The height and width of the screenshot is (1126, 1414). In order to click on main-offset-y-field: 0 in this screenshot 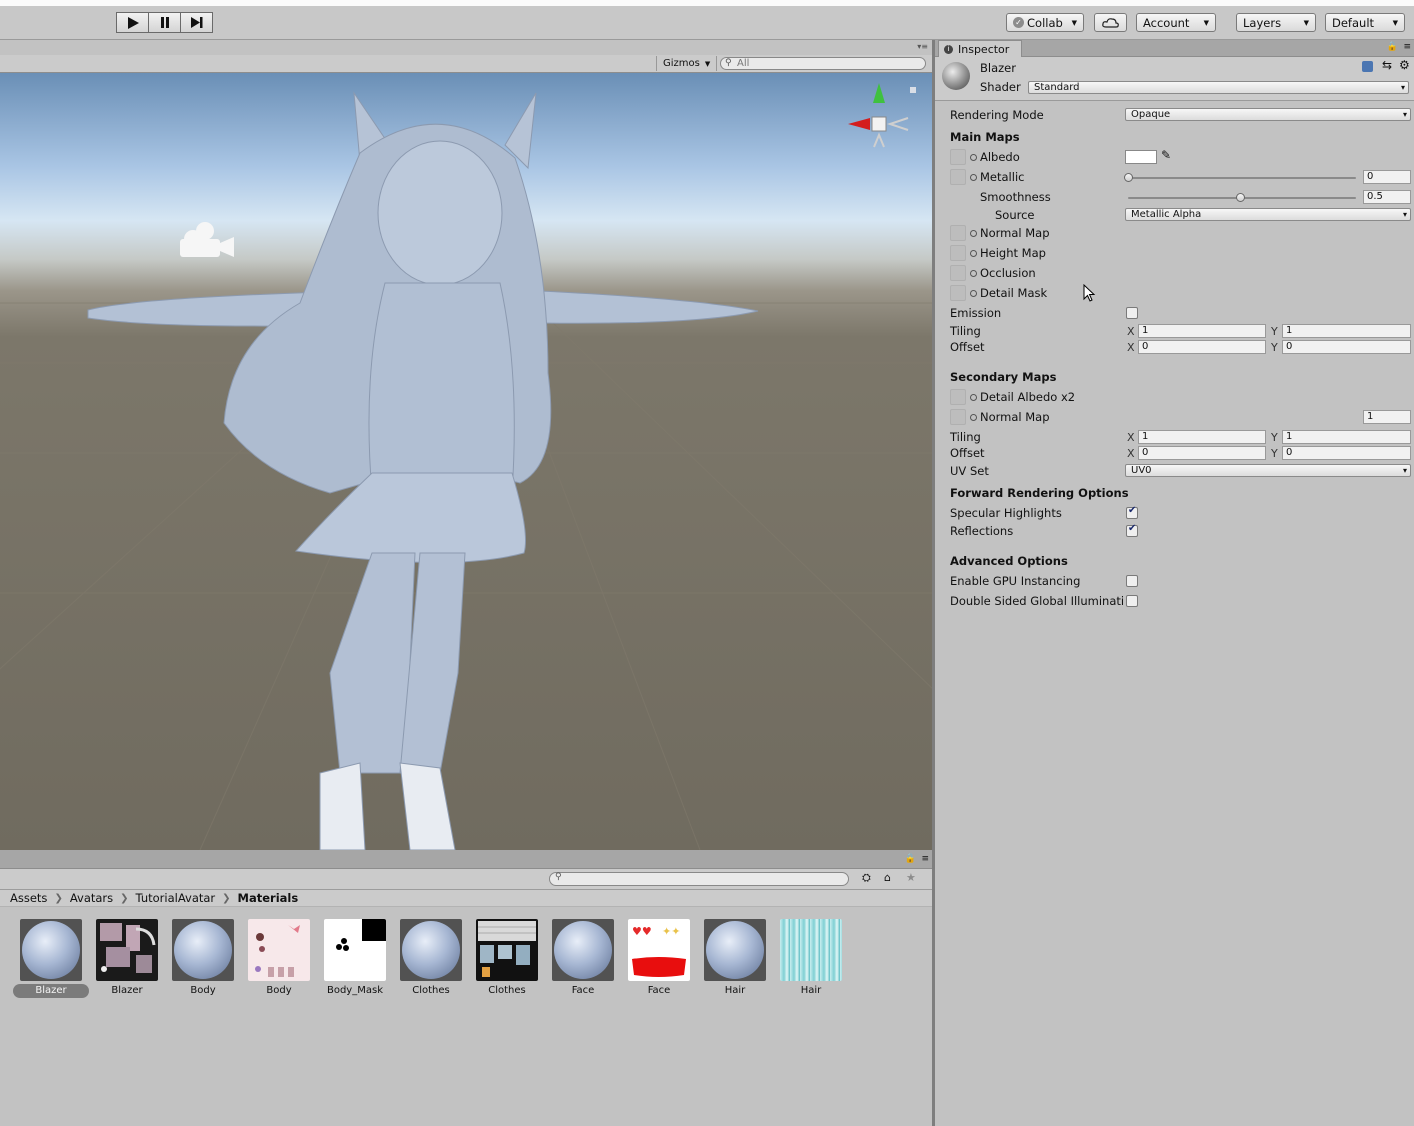, I will do `click(1346, 347)`.